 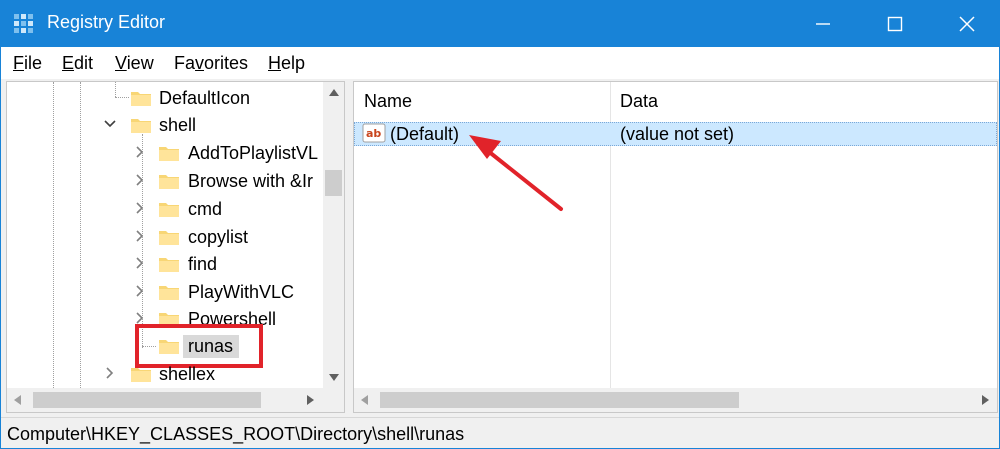 What do you see at coordinates (388, 101) in the screenshot?
I see `column-header-name: Name` at bounding box center [388, 101].